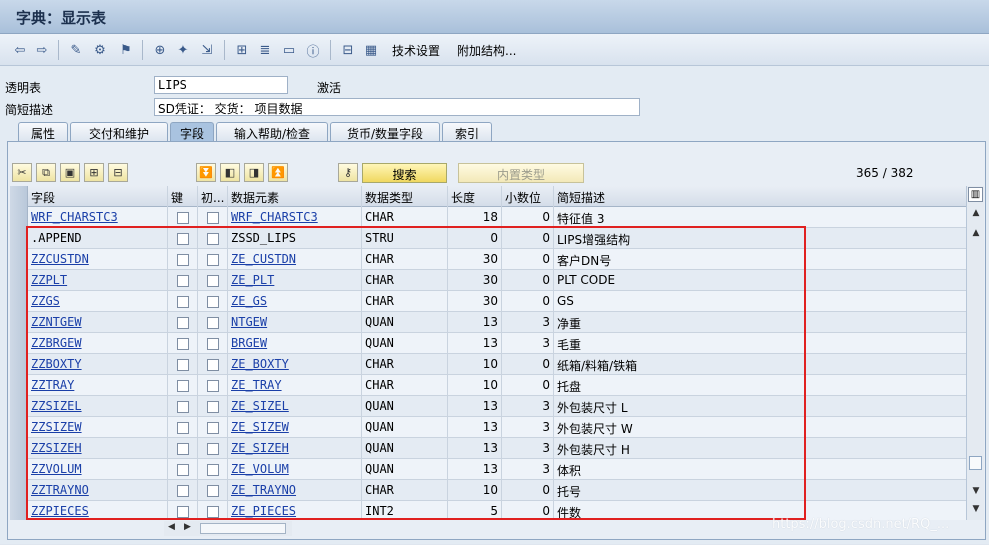  I want to click on table-row: ZZNTGEW NTGEW QUAN 13 3 净重, so click(488, 322).